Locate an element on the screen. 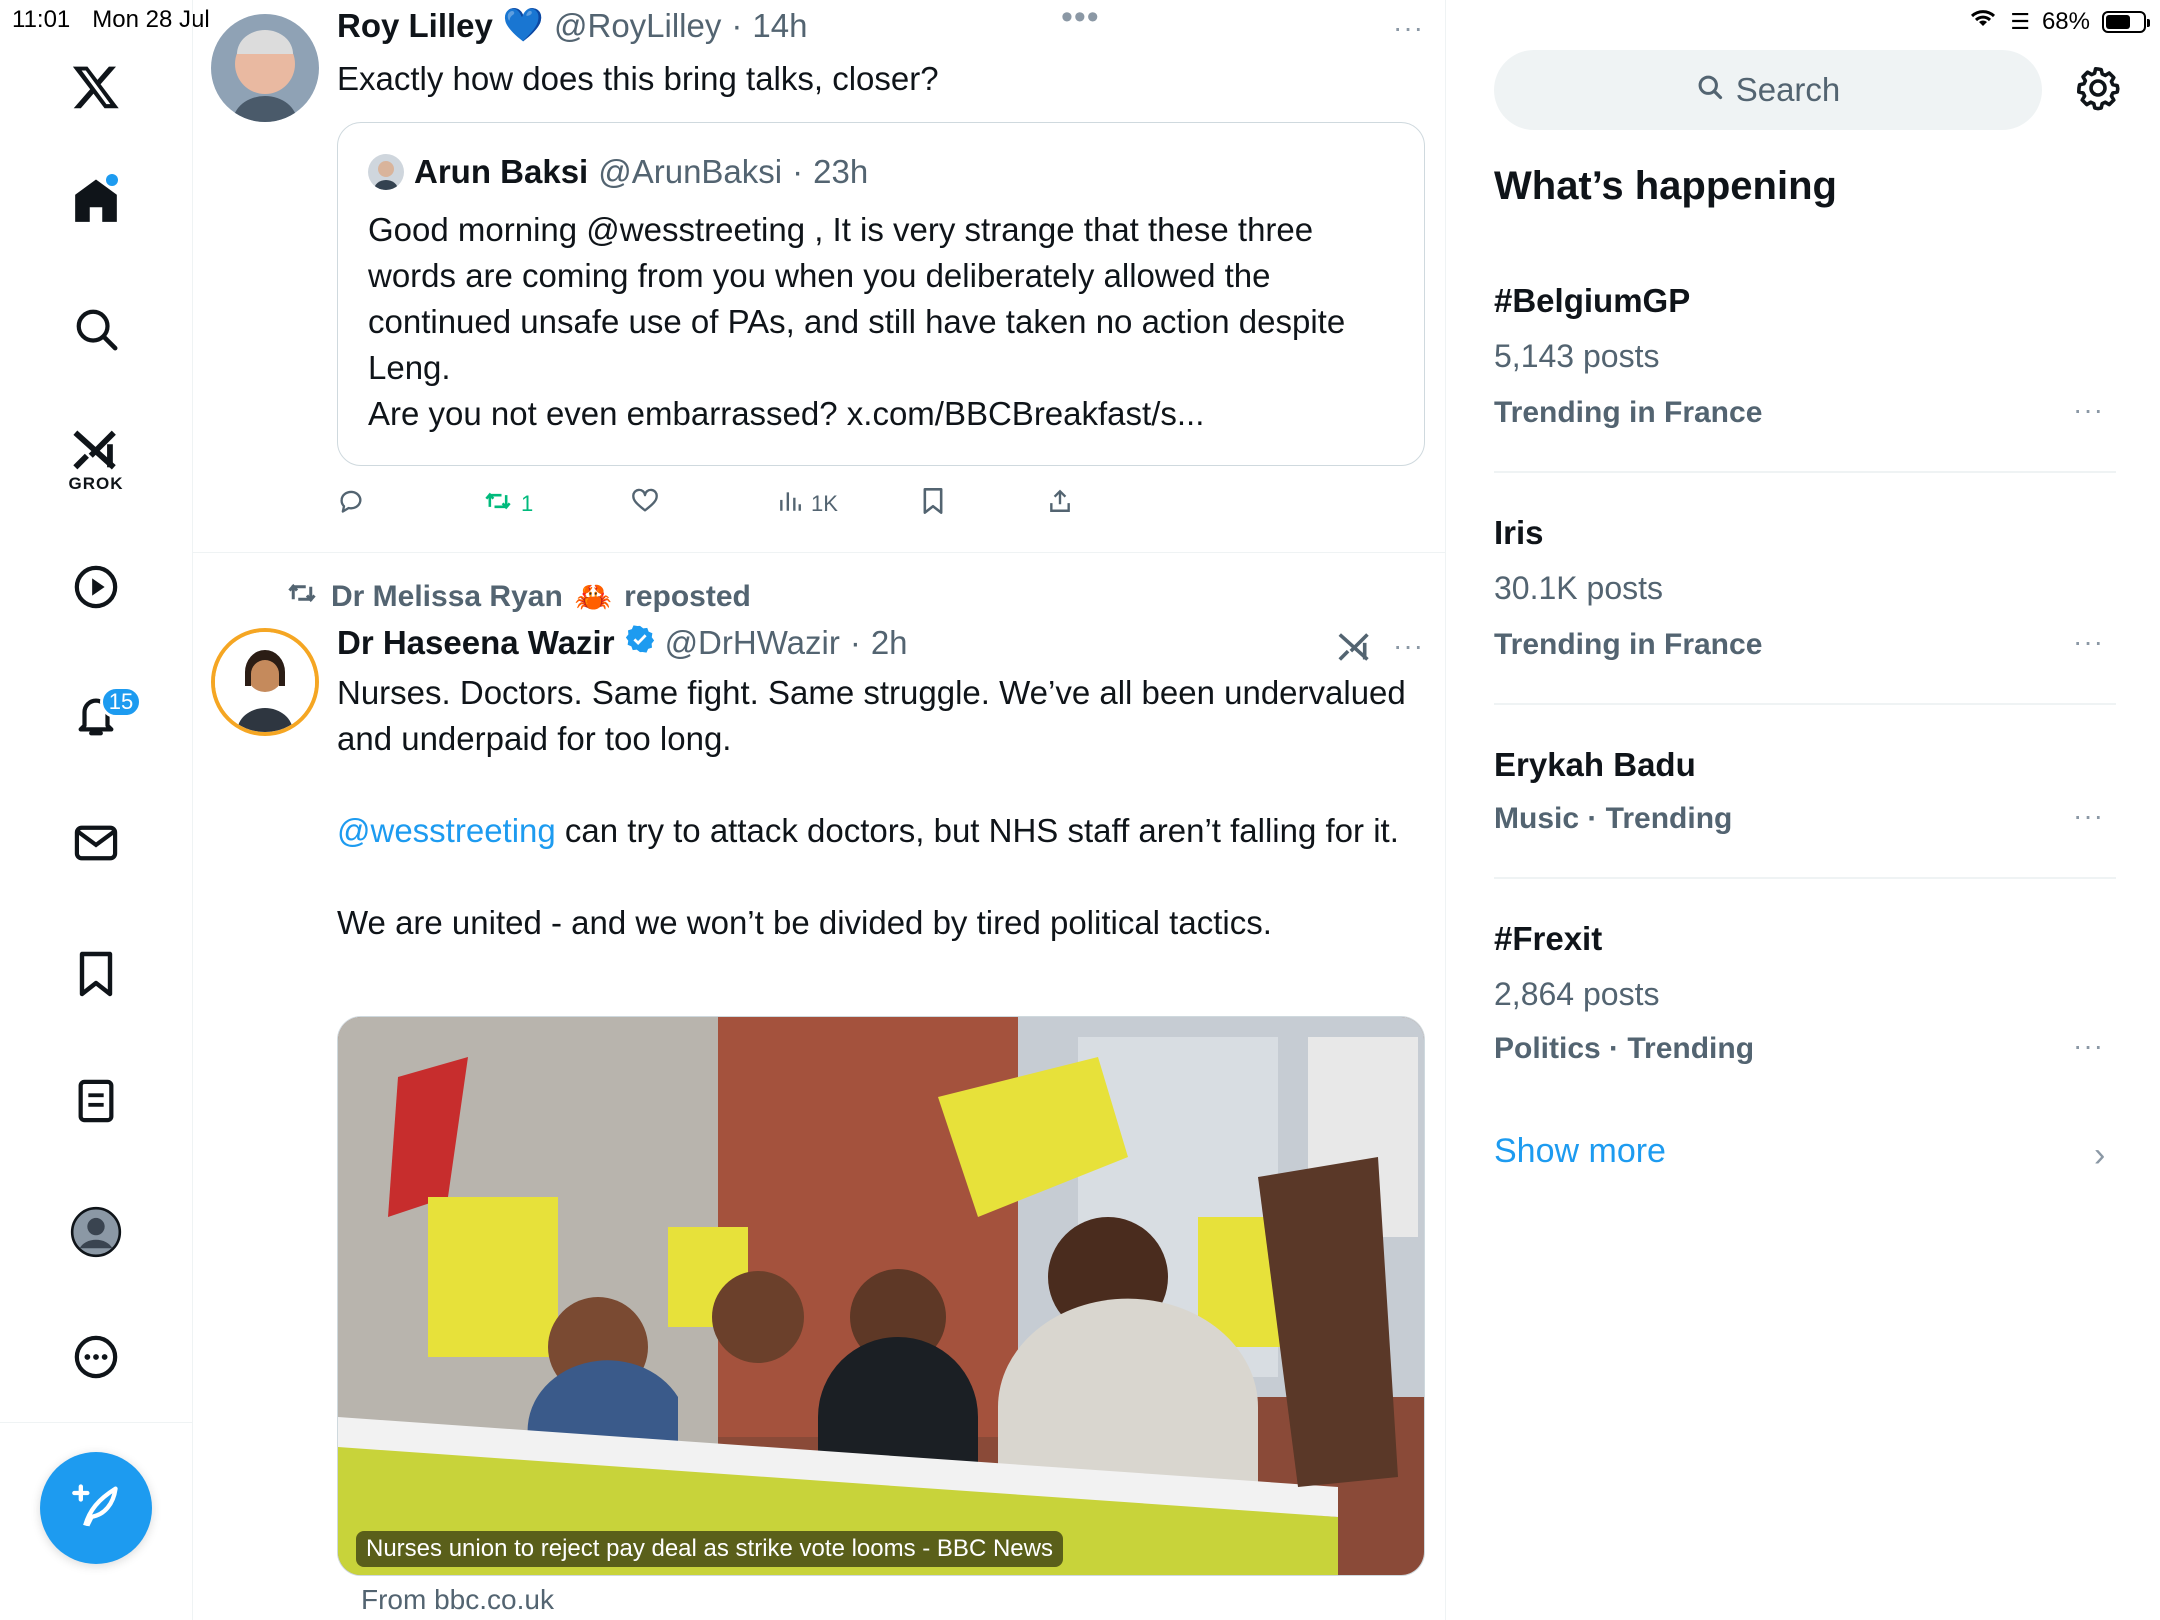 The height and width of the screenshot is (1620, 2160). trend-name: #BelgiumGP is located at coordinates (1592, 300).